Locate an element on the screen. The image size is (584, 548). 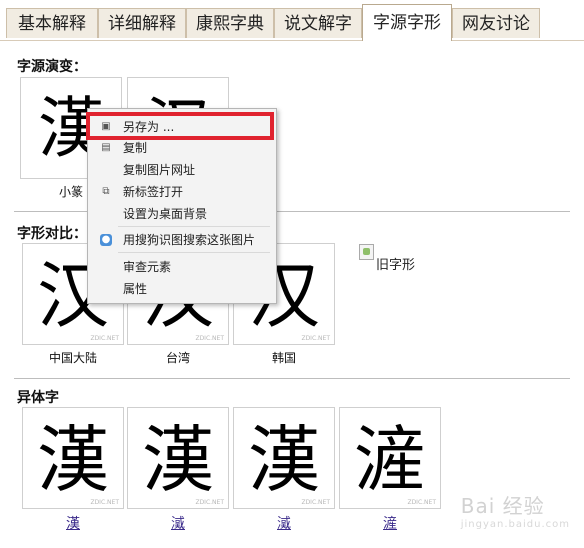
menu-item-inspect: 审查元素 is located at coordinates (182, 267).